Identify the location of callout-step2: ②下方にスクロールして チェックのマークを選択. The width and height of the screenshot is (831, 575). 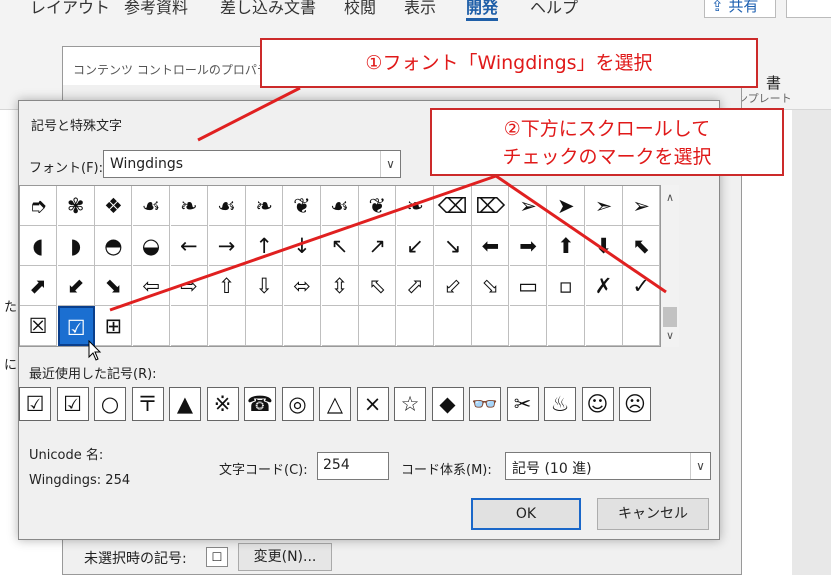
(607, 142).